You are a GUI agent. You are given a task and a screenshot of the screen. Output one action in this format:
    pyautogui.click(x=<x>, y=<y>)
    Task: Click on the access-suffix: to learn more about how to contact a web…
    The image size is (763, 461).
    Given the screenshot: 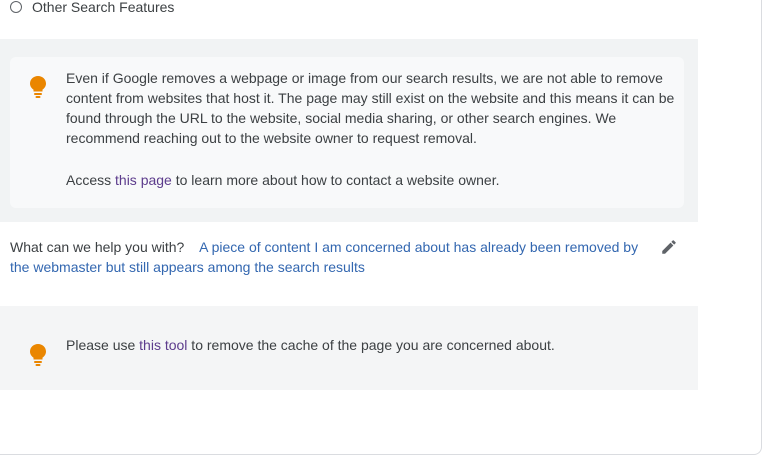 What is the action you would take?
    pyautogui.click(x=335, y=180)
    